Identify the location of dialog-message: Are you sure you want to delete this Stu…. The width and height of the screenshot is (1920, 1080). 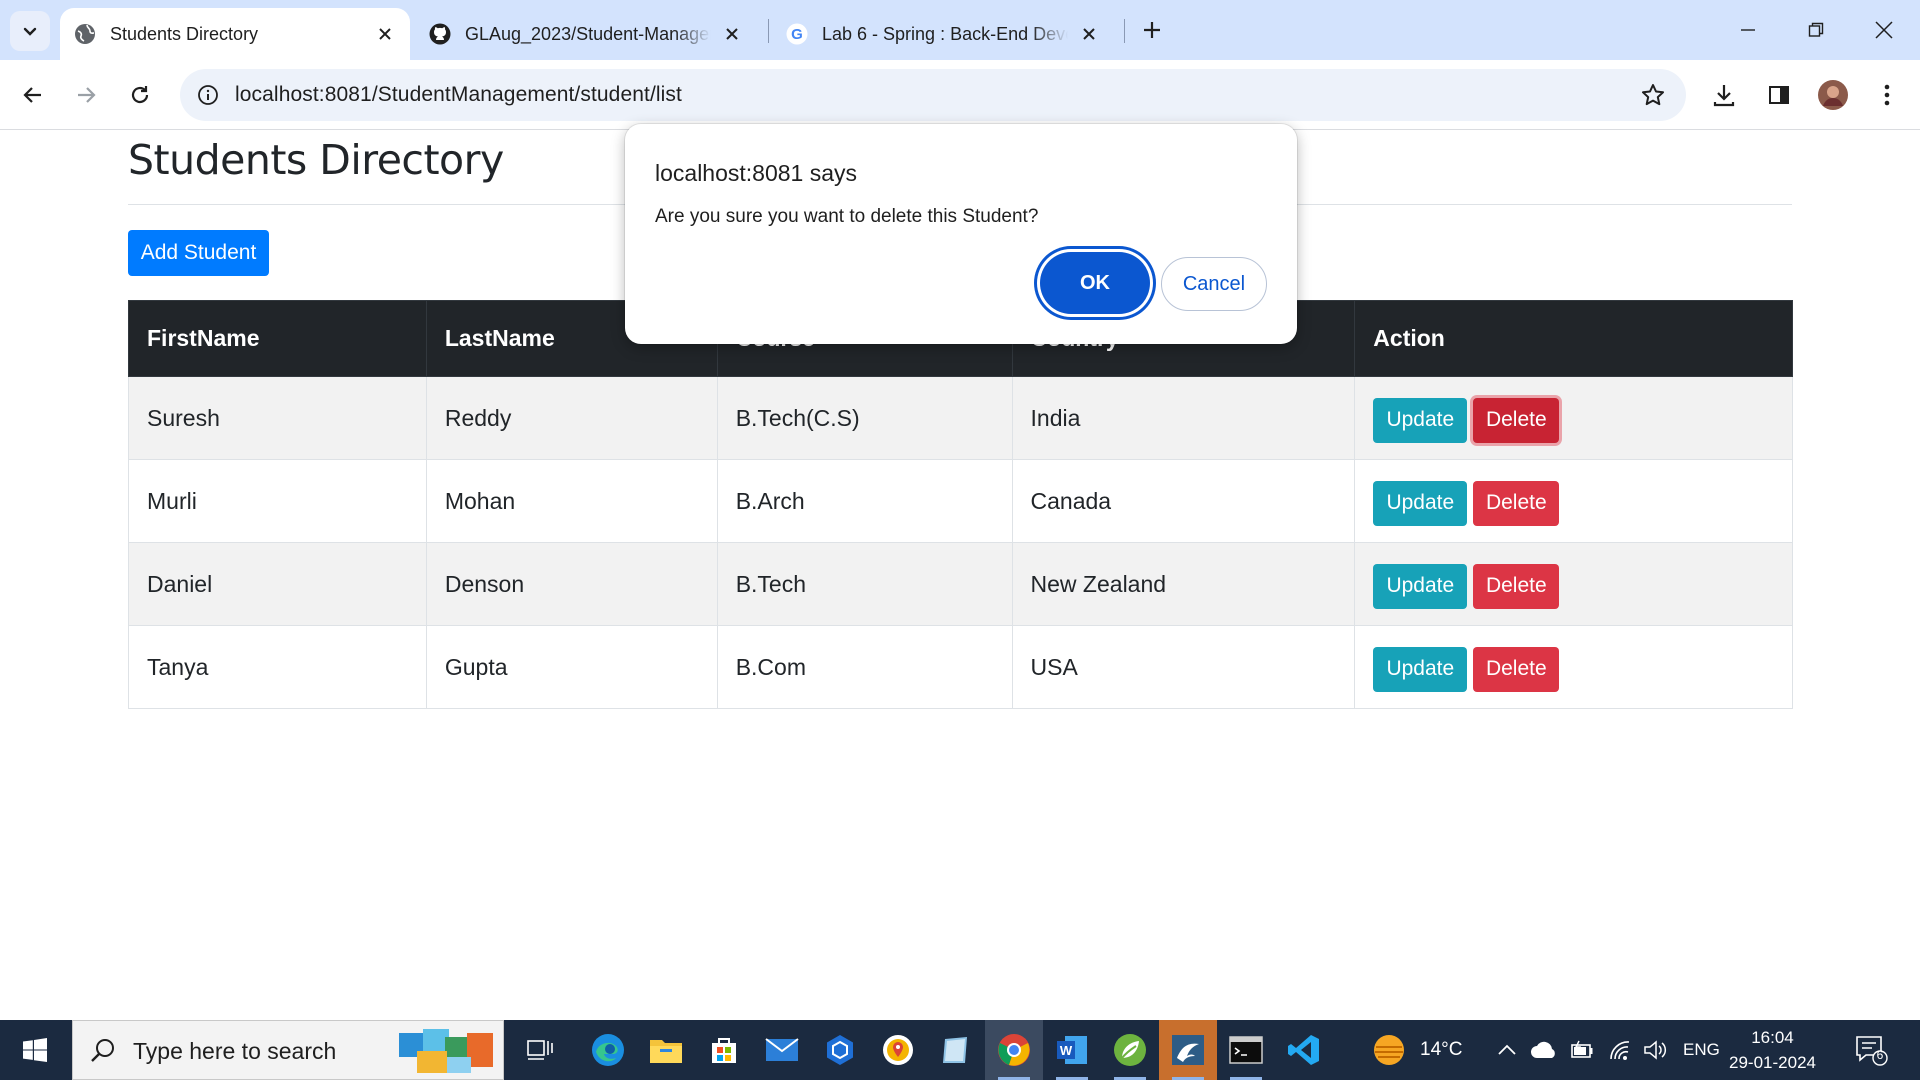
(847, 216).